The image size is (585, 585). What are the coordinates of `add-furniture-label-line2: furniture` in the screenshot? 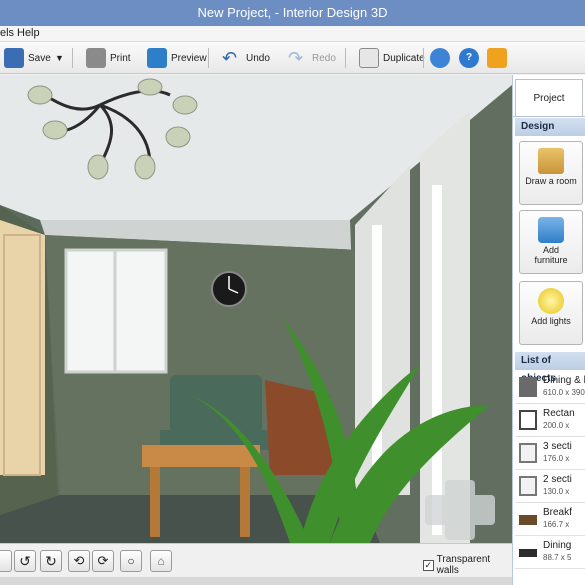 It's located at (551, 260).